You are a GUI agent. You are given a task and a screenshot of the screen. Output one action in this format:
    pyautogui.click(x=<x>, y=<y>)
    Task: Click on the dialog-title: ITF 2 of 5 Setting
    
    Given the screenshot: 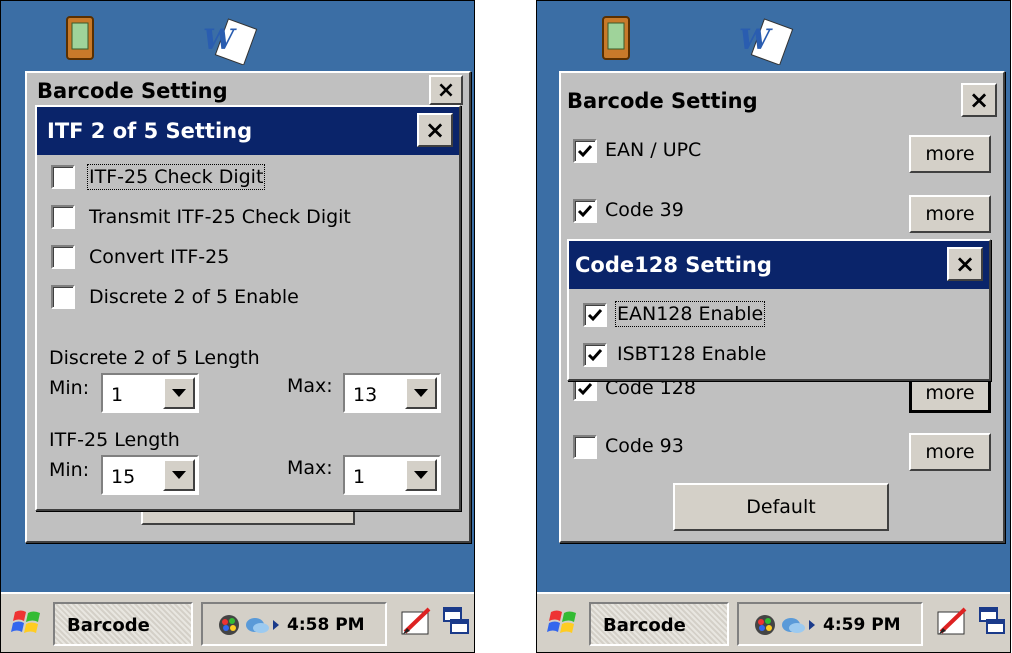 What is the action you would take?
    pyautogui.click(x=150, y=131)
    